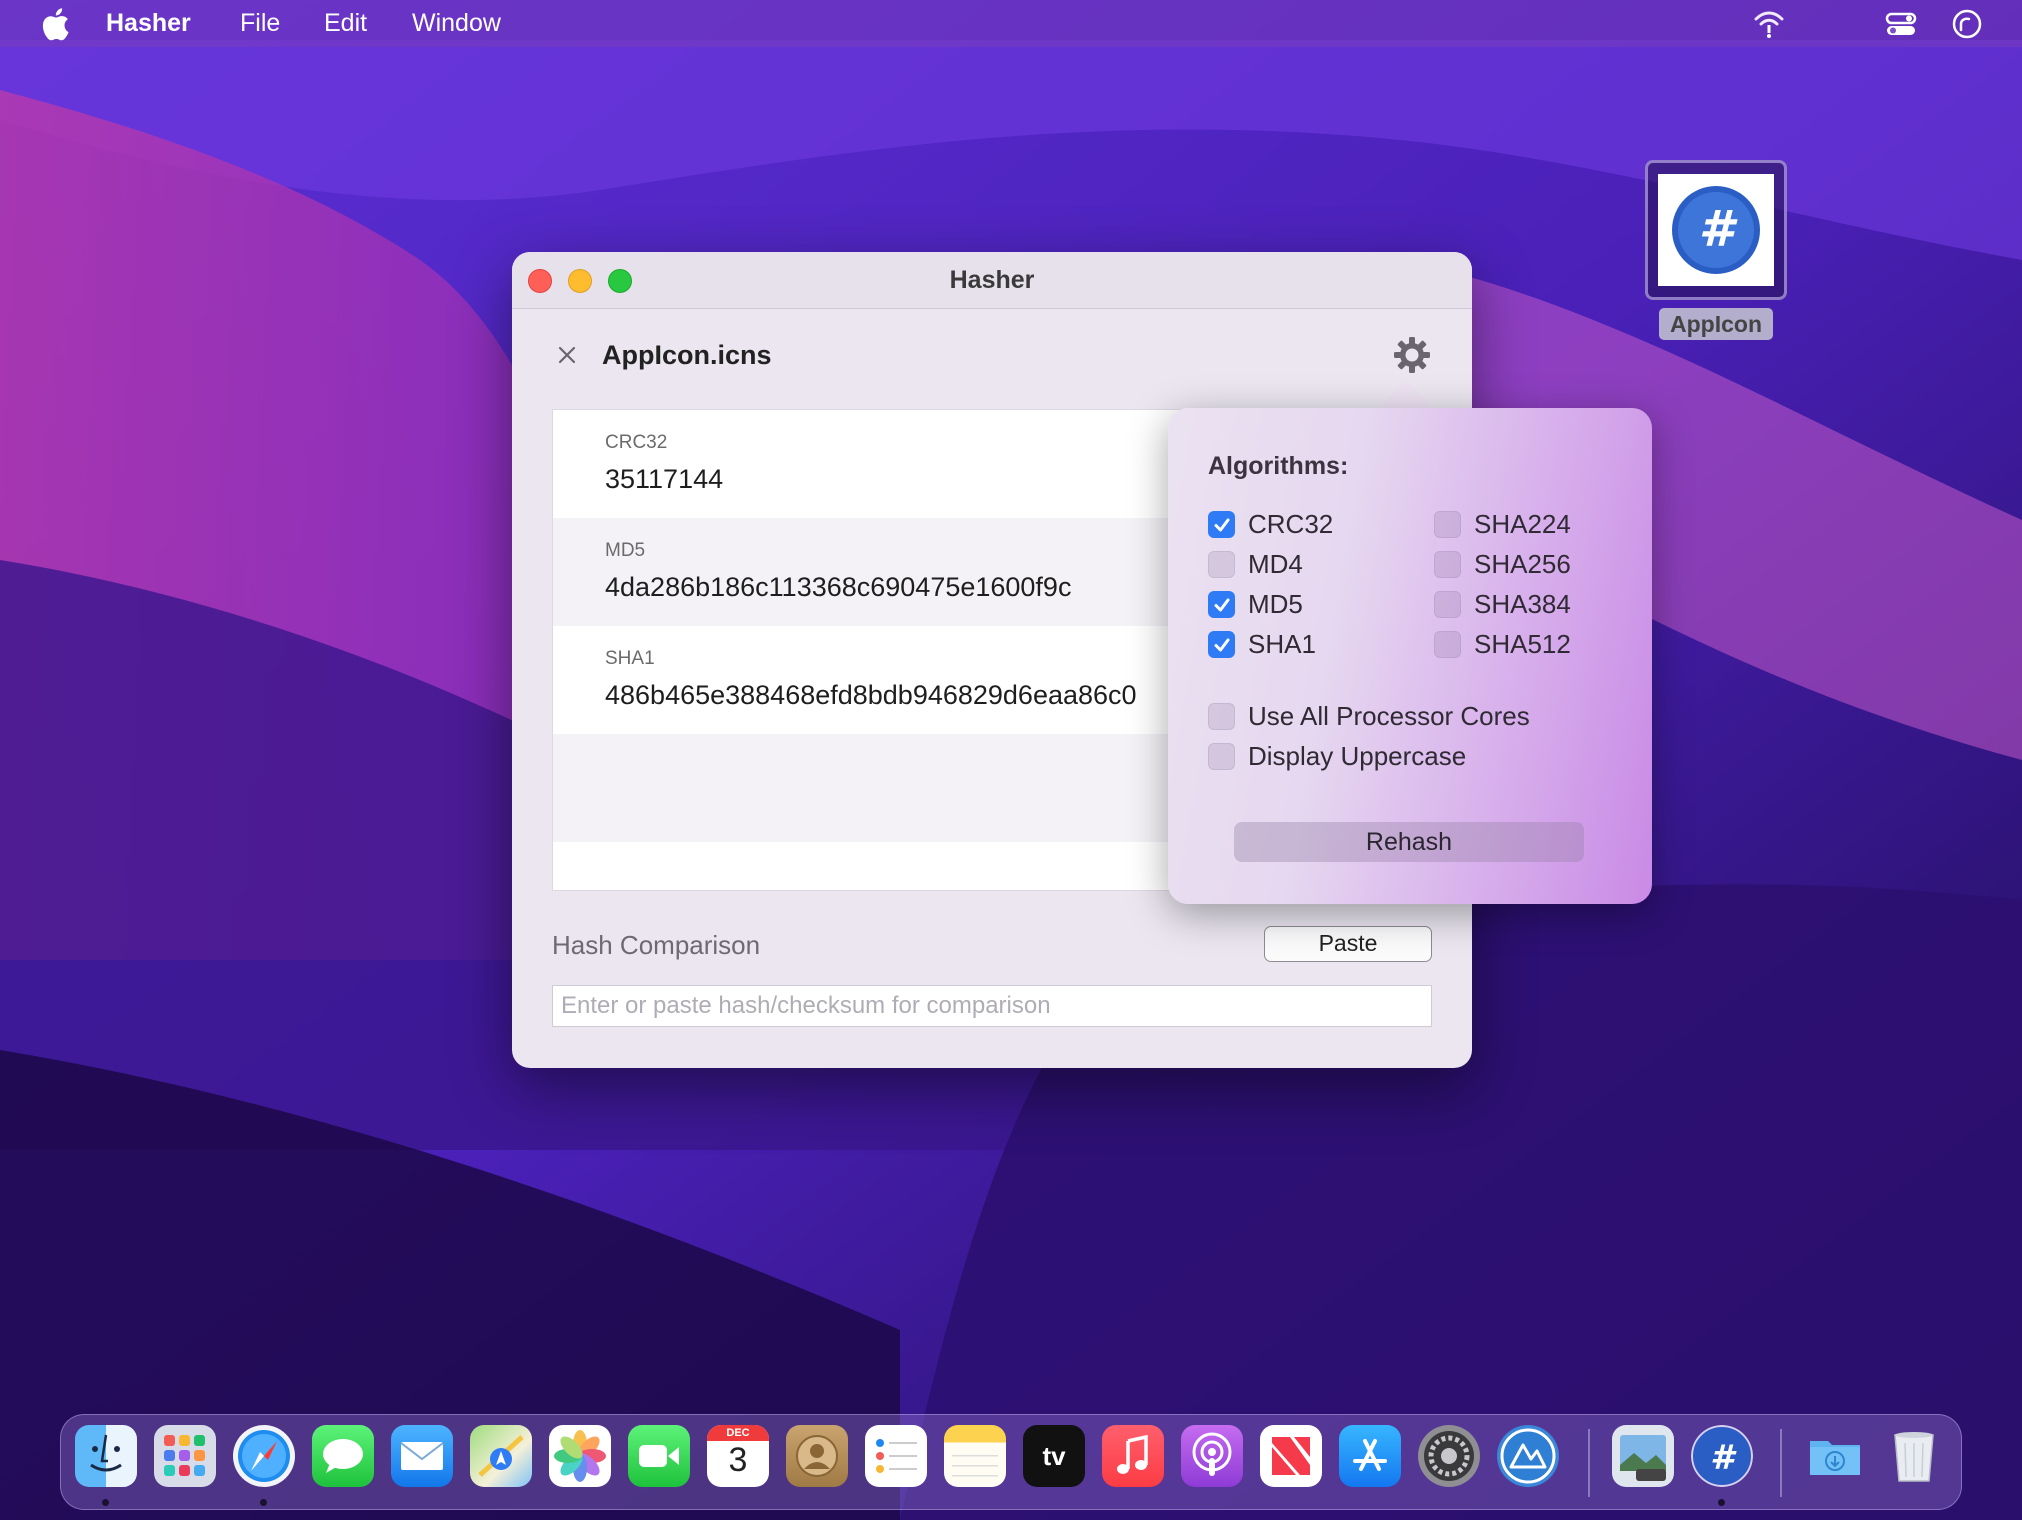 The image size is (2022, 1520). I want to click on checkbox-label: MD4, so click(1275, 564).